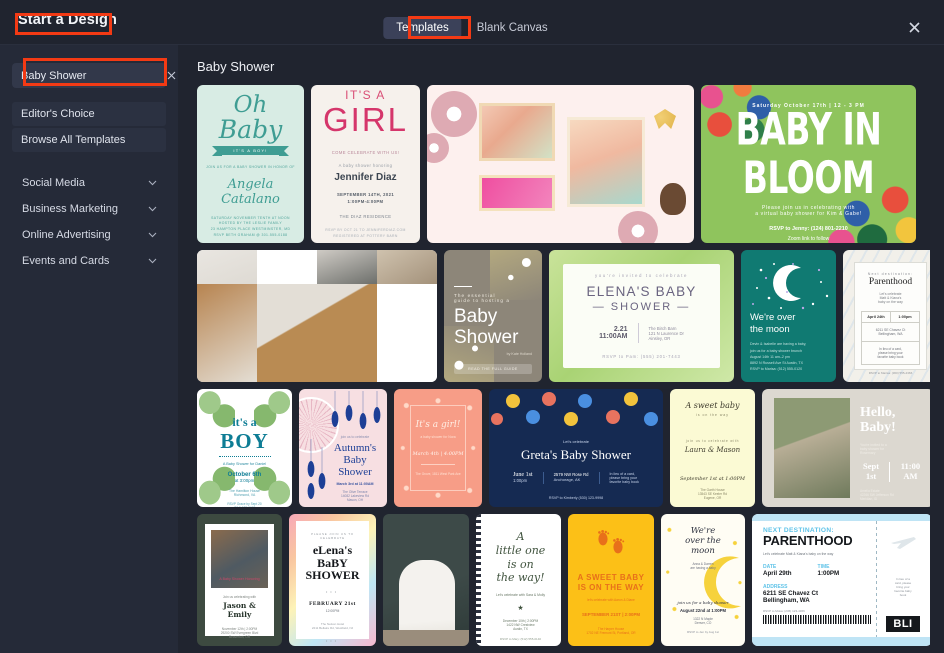 Image resolution: width=944 pixels, height=653 pixels. Describe the element at coordinates (250, 105) in the screenshot. I see `oh-baby-line1: Oh` at that location.